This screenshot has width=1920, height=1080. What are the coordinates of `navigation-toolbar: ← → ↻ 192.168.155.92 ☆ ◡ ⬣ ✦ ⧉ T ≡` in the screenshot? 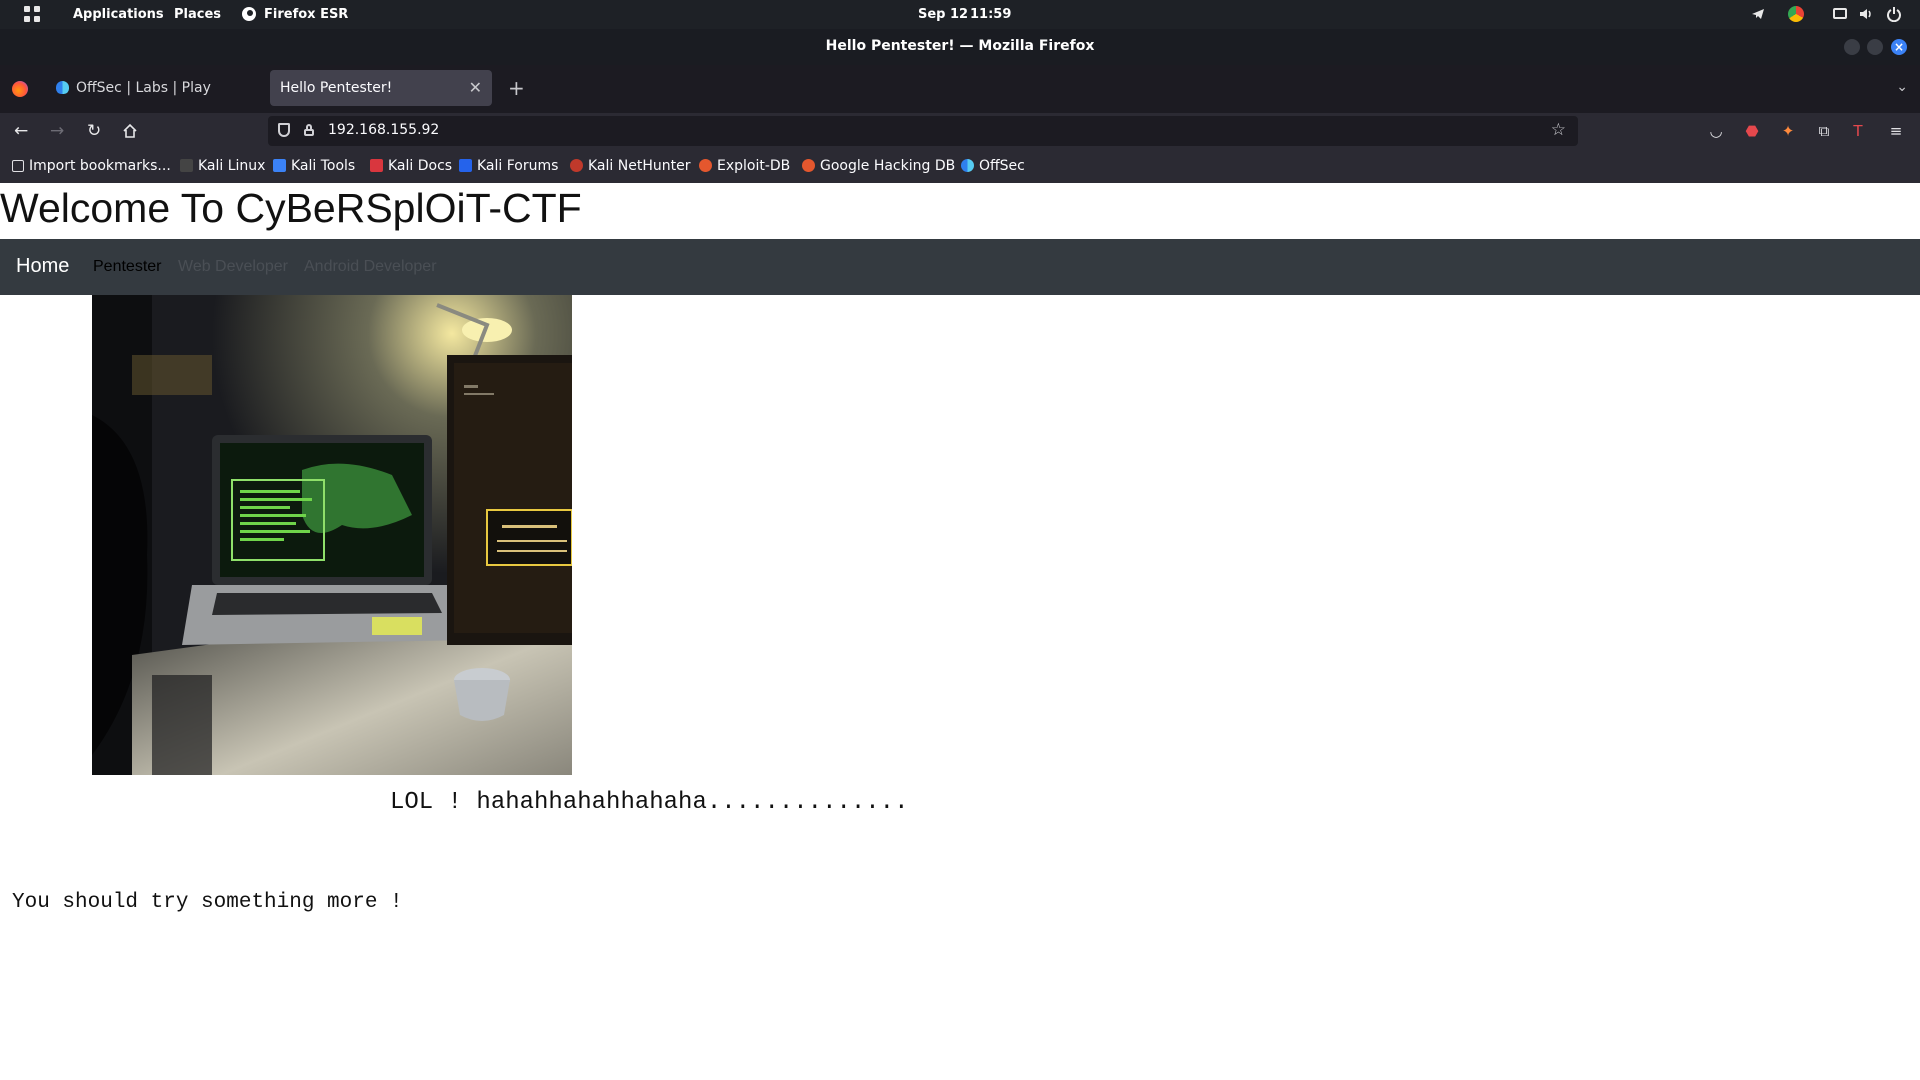 It's located at (960, 131).